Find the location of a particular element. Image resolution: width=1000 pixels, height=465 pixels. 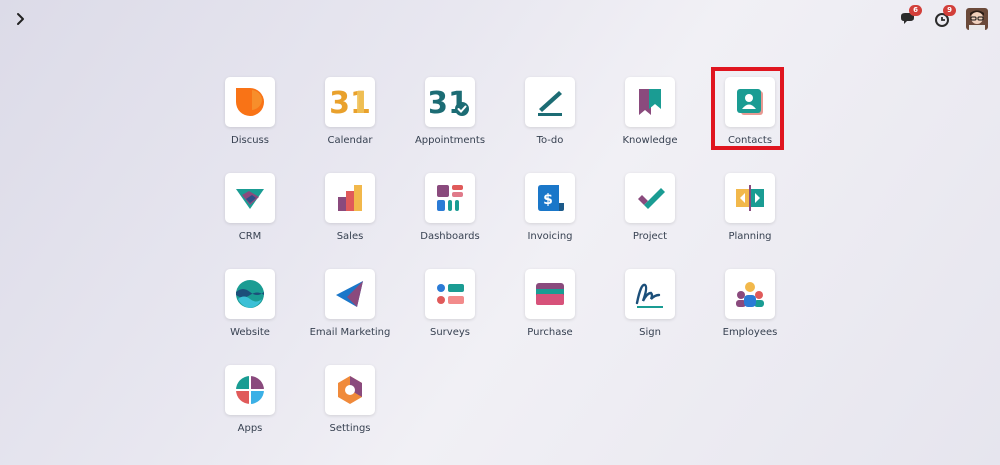

sales-icon is located at coordinates (350, 198).